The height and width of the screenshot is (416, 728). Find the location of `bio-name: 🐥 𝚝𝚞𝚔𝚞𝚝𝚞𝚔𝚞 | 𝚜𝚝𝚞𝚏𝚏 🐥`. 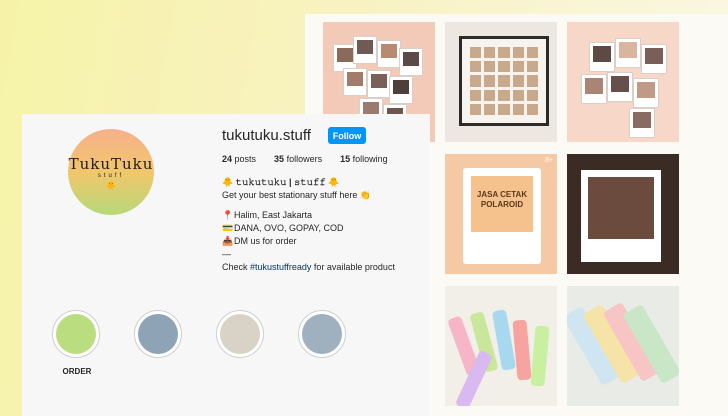

bio-name: 🐥 𝚝𝚞𝚔𝚞𝚝𝚞𝚔𝚞 | 𝚜𝚝𝚞𝚏𝚏 🐥 is located at coordinates (281, 182).